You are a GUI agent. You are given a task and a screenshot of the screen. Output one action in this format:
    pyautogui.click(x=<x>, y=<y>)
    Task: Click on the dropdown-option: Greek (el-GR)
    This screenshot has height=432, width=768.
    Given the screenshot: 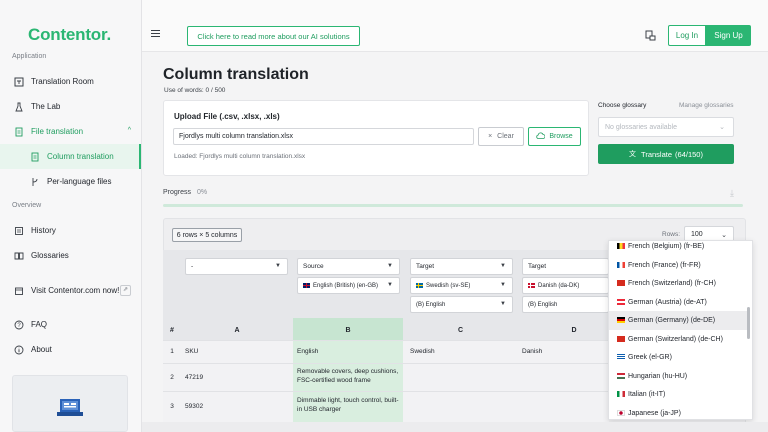 What is the action you would take?
    pyautogui.click(x=678, y=357)
    